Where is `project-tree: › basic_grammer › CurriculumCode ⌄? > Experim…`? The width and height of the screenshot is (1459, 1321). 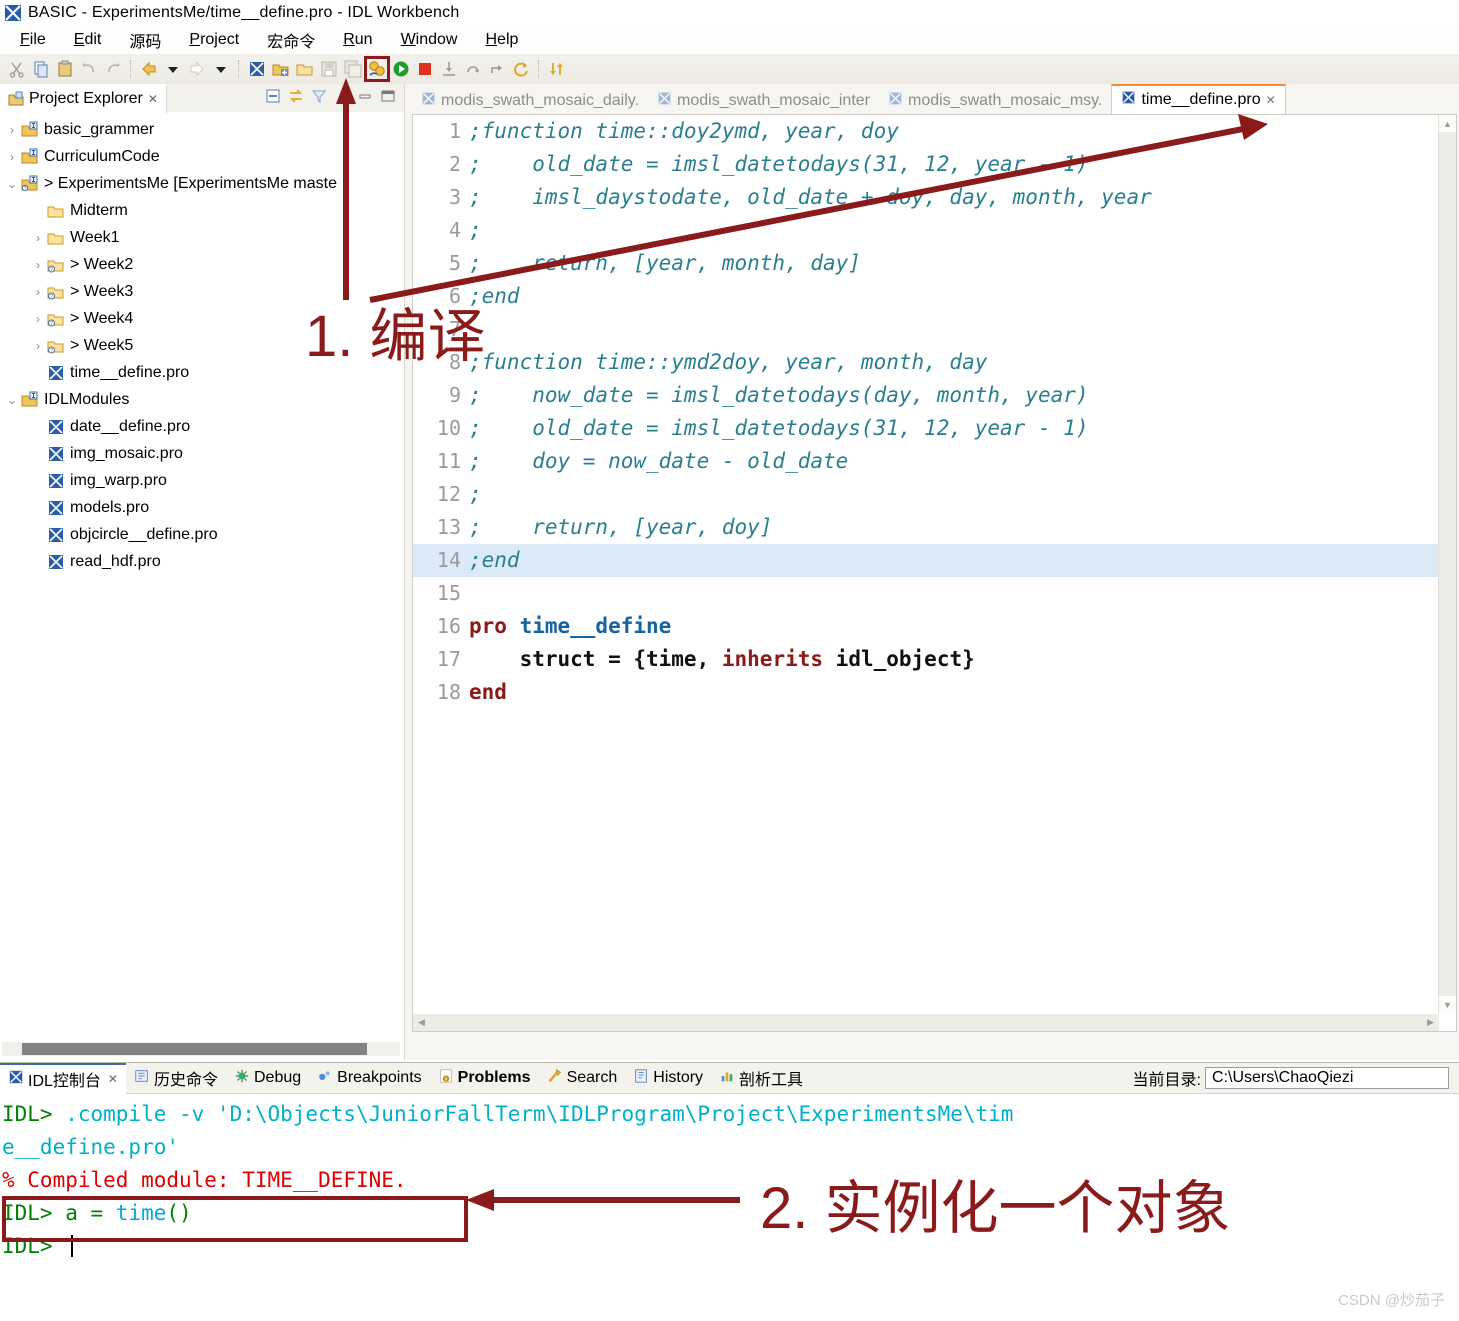
project-tree: › basic_grammer › CurriculumCode ⌄? > Experim… is located at coordinates (202, 343).